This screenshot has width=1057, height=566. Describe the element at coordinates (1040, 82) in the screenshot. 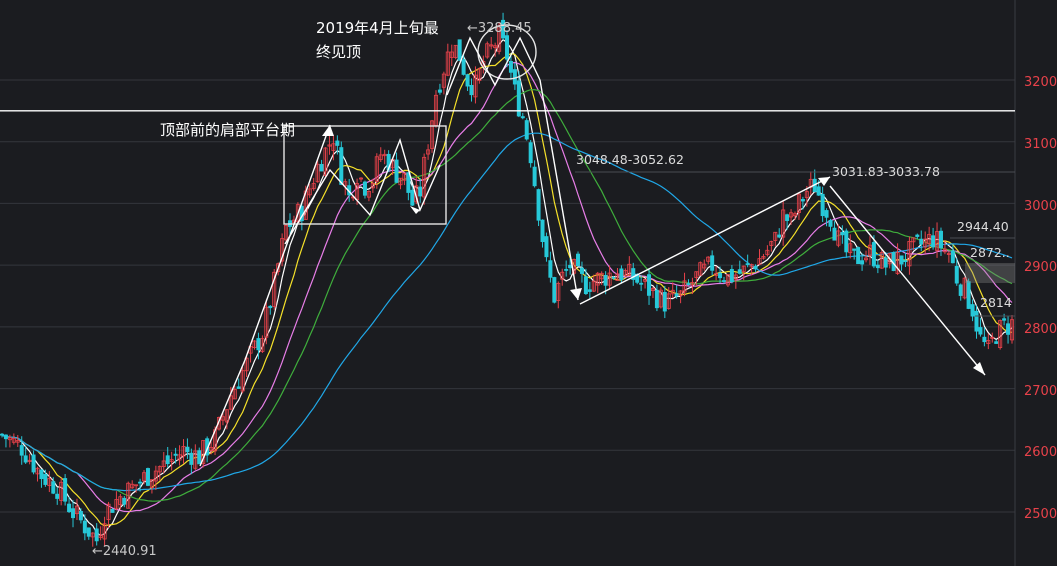

I see `y-tick-3200: 3200` at that location.